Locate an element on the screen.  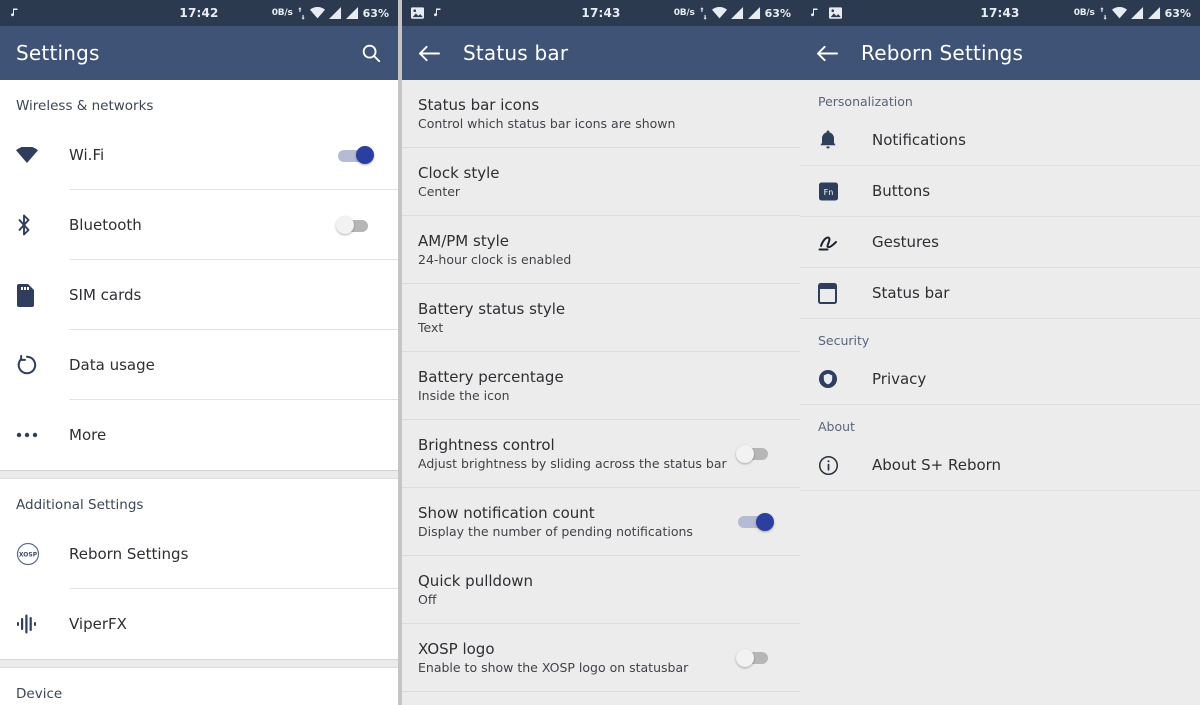
status-bar-panel3: 17:43 0B/s 63% is located at coordinates (1000, 13).